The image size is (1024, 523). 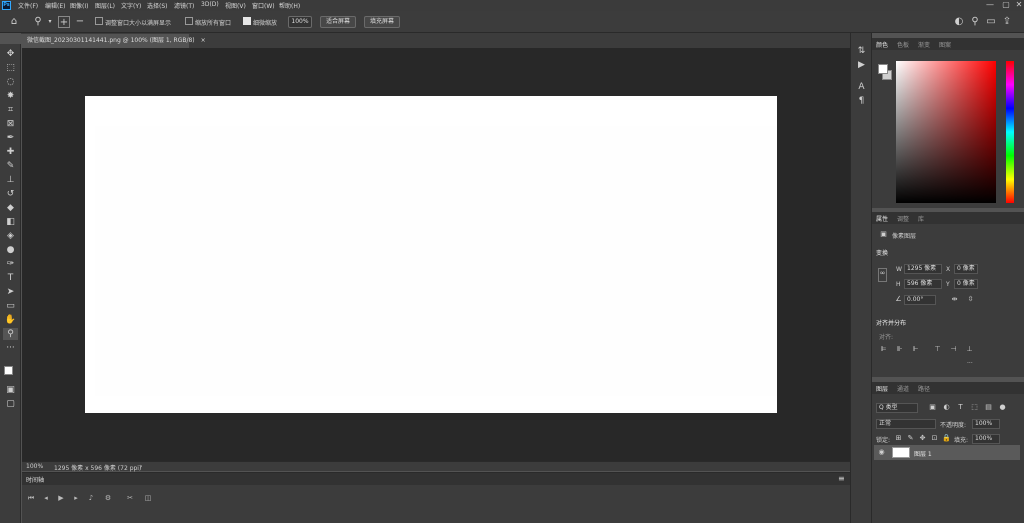 What do you see at coordinates (1010, 132) in the screenshot?
I see `hue-slider` at bounding box center [1010, 132].